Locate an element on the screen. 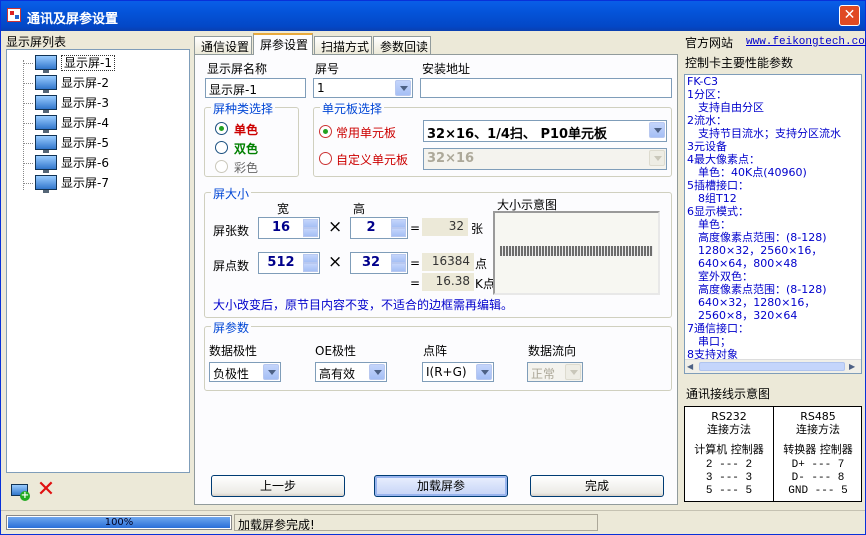 This screenshot has height=535, width=866. screen-number-select: 1 is located at coordinates (363, 88).